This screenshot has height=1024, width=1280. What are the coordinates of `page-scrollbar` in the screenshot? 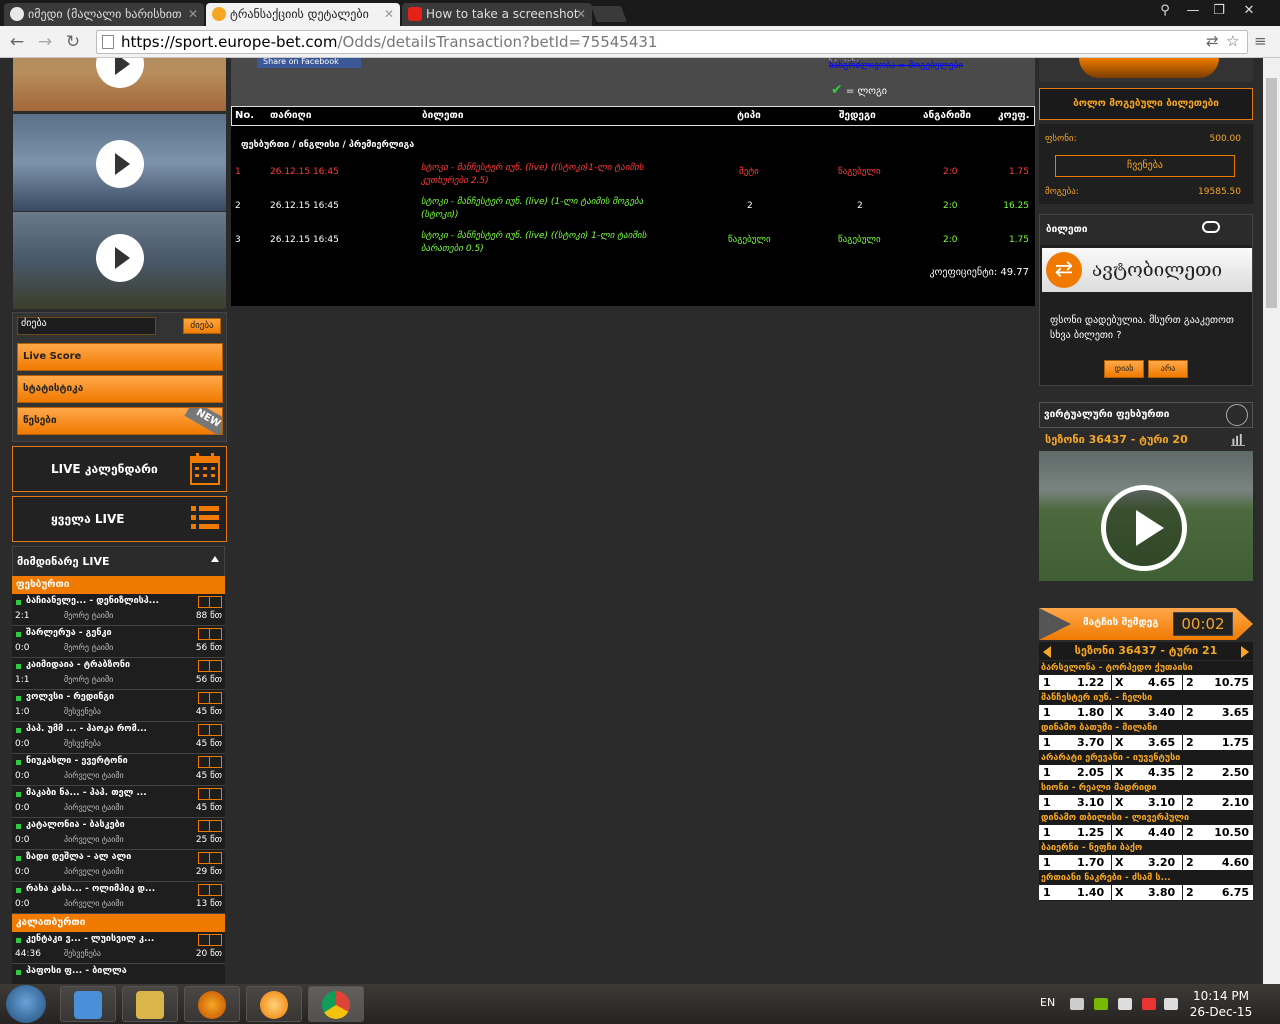 It's located at (1271, 521).